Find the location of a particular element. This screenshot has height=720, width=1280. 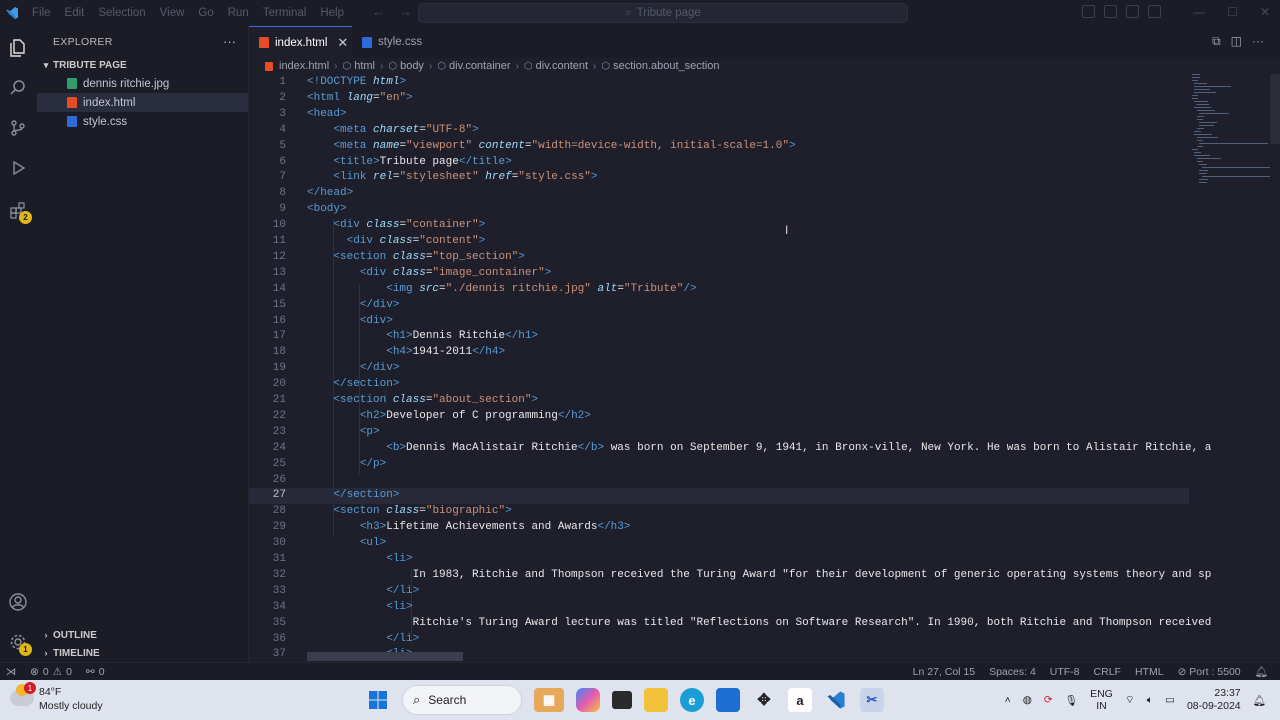

code-line: 4 <meta charset="UTF-8"> is located at coordinates (719, 131).